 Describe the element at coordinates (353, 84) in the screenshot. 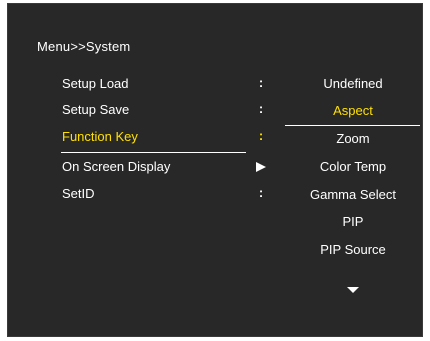

I see `option-undefined: Undefined` at that location.